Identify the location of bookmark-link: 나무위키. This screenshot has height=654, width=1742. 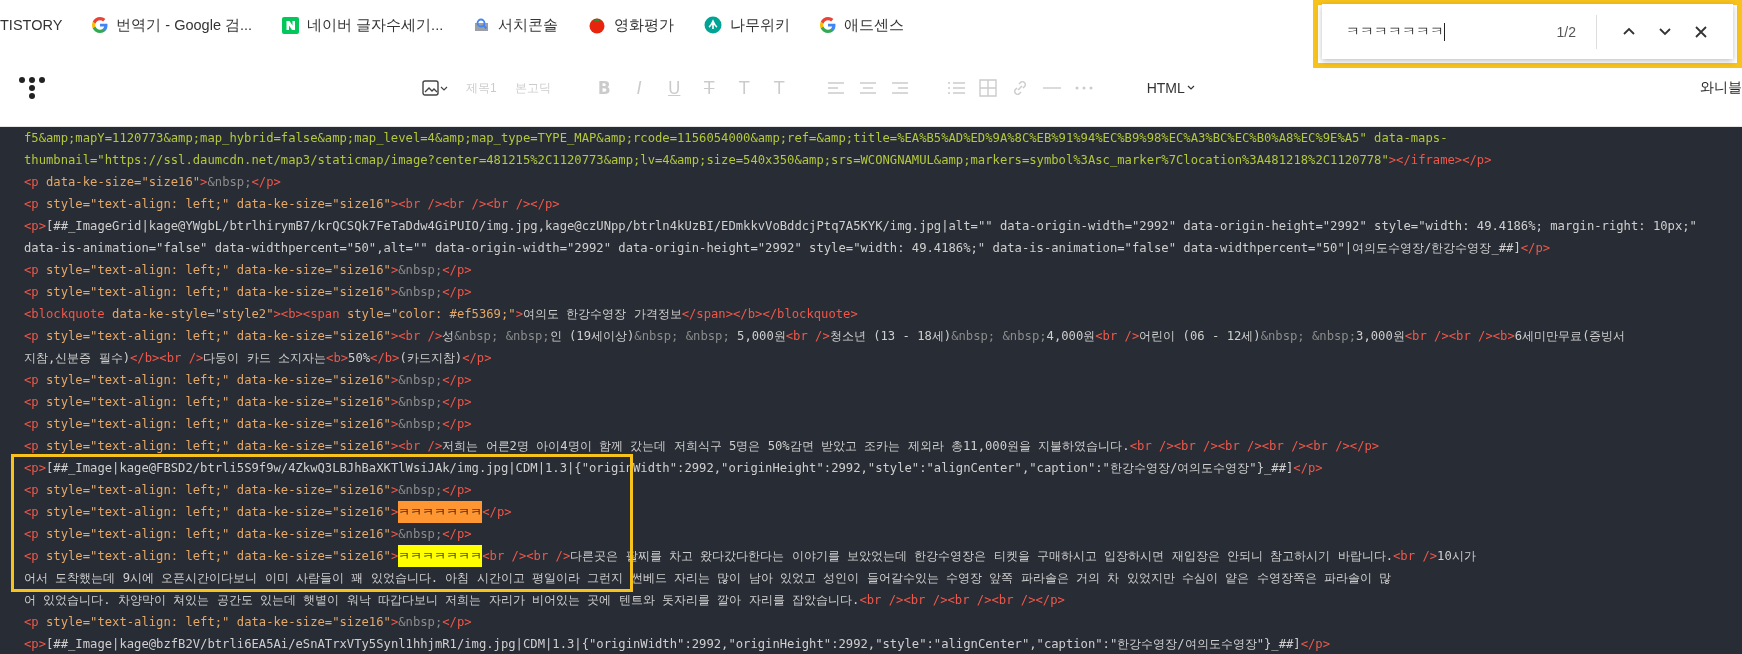
(760, 25).